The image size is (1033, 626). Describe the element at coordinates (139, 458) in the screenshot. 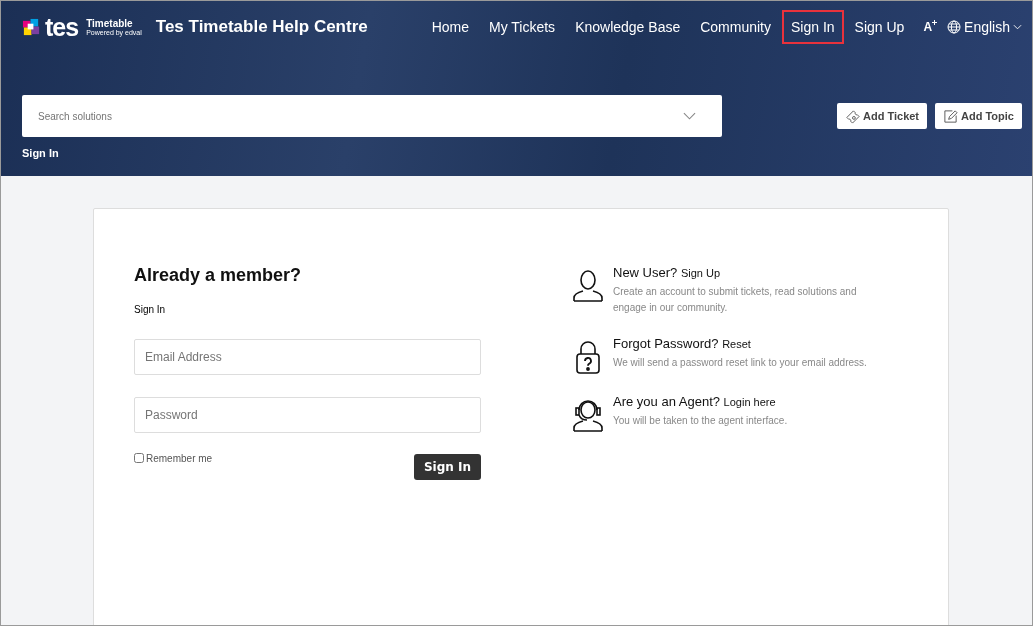

I see `remember-checkbox` at that location.